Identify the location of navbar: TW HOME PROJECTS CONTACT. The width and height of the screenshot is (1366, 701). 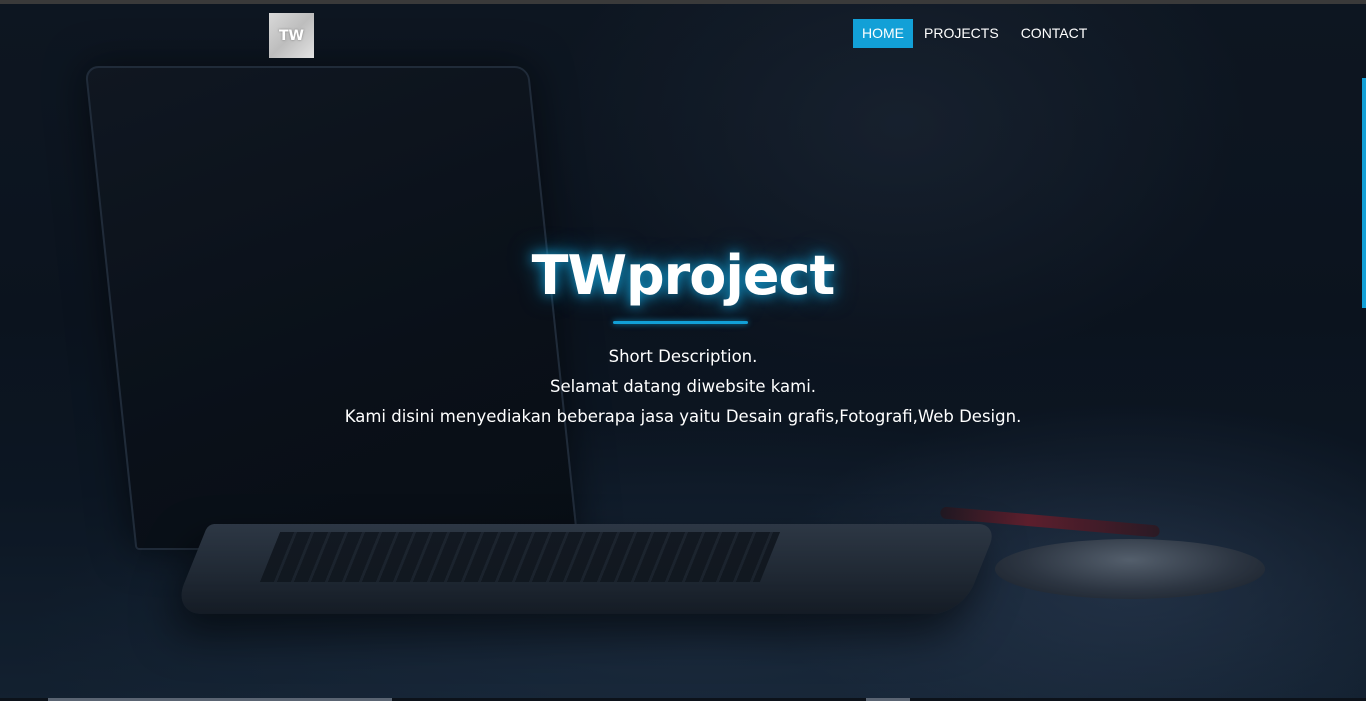
(683, 38).